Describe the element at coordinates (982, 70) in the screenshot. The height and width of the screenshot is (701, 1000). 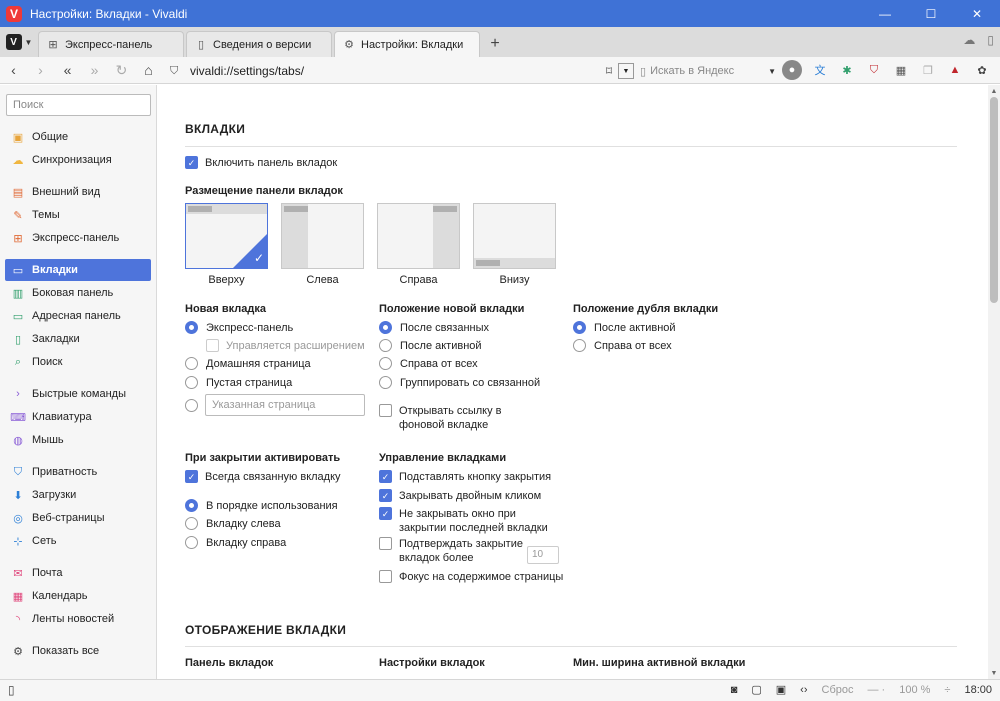
I see `extensions-icon: ✿` at that location.